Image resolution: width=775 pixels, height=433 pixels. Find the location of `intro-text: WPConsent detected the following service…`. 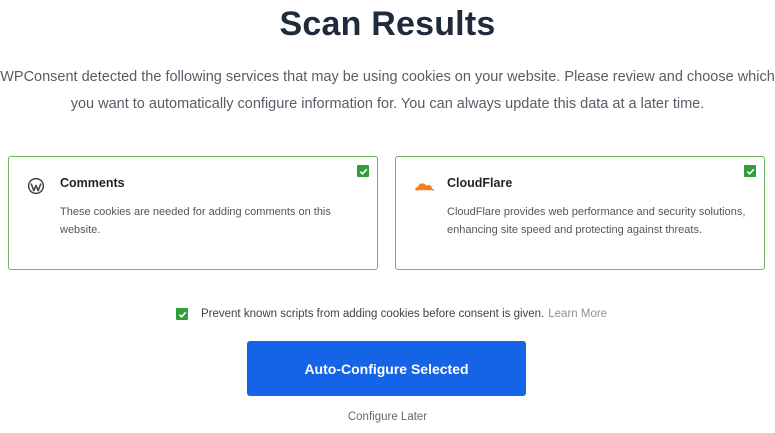

intro-text: WPConsent detected the following service… is located at coordinates (387, 91).